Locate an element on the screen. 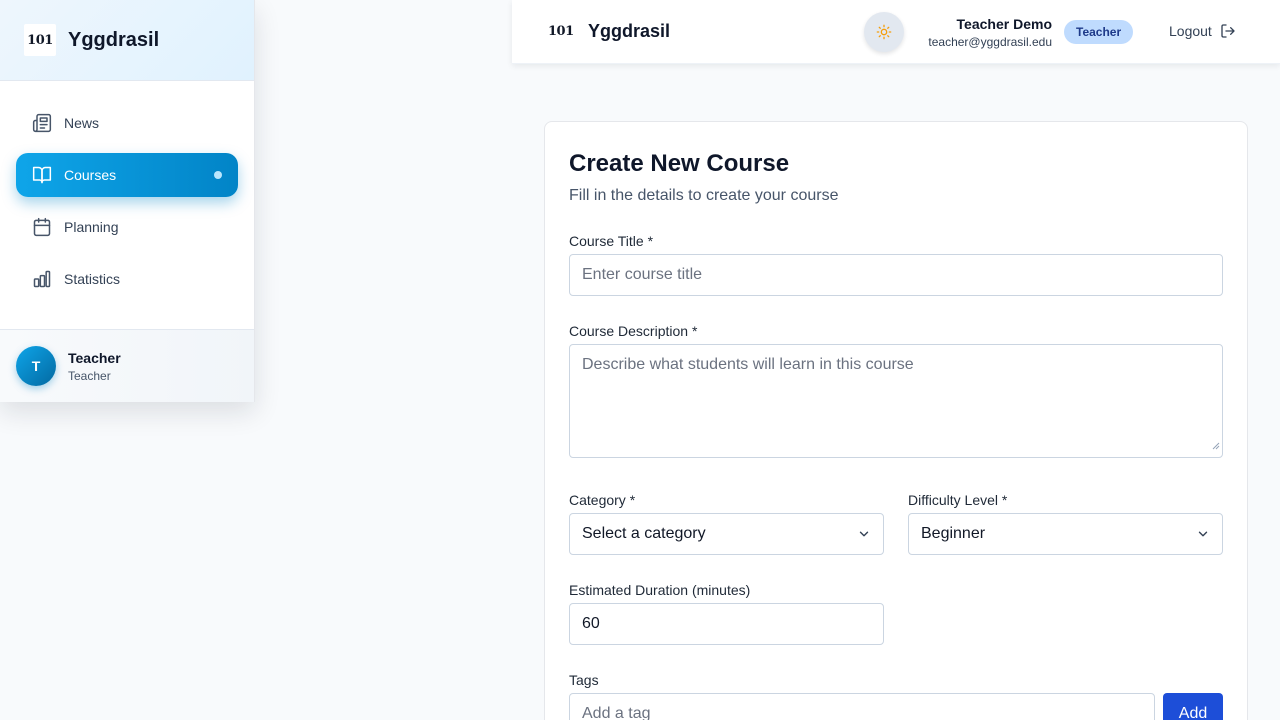 Image resolution: width=1280 pixels, height=720 pixels. sidebar-item-label: Courses is located at coordinates (90, 175).